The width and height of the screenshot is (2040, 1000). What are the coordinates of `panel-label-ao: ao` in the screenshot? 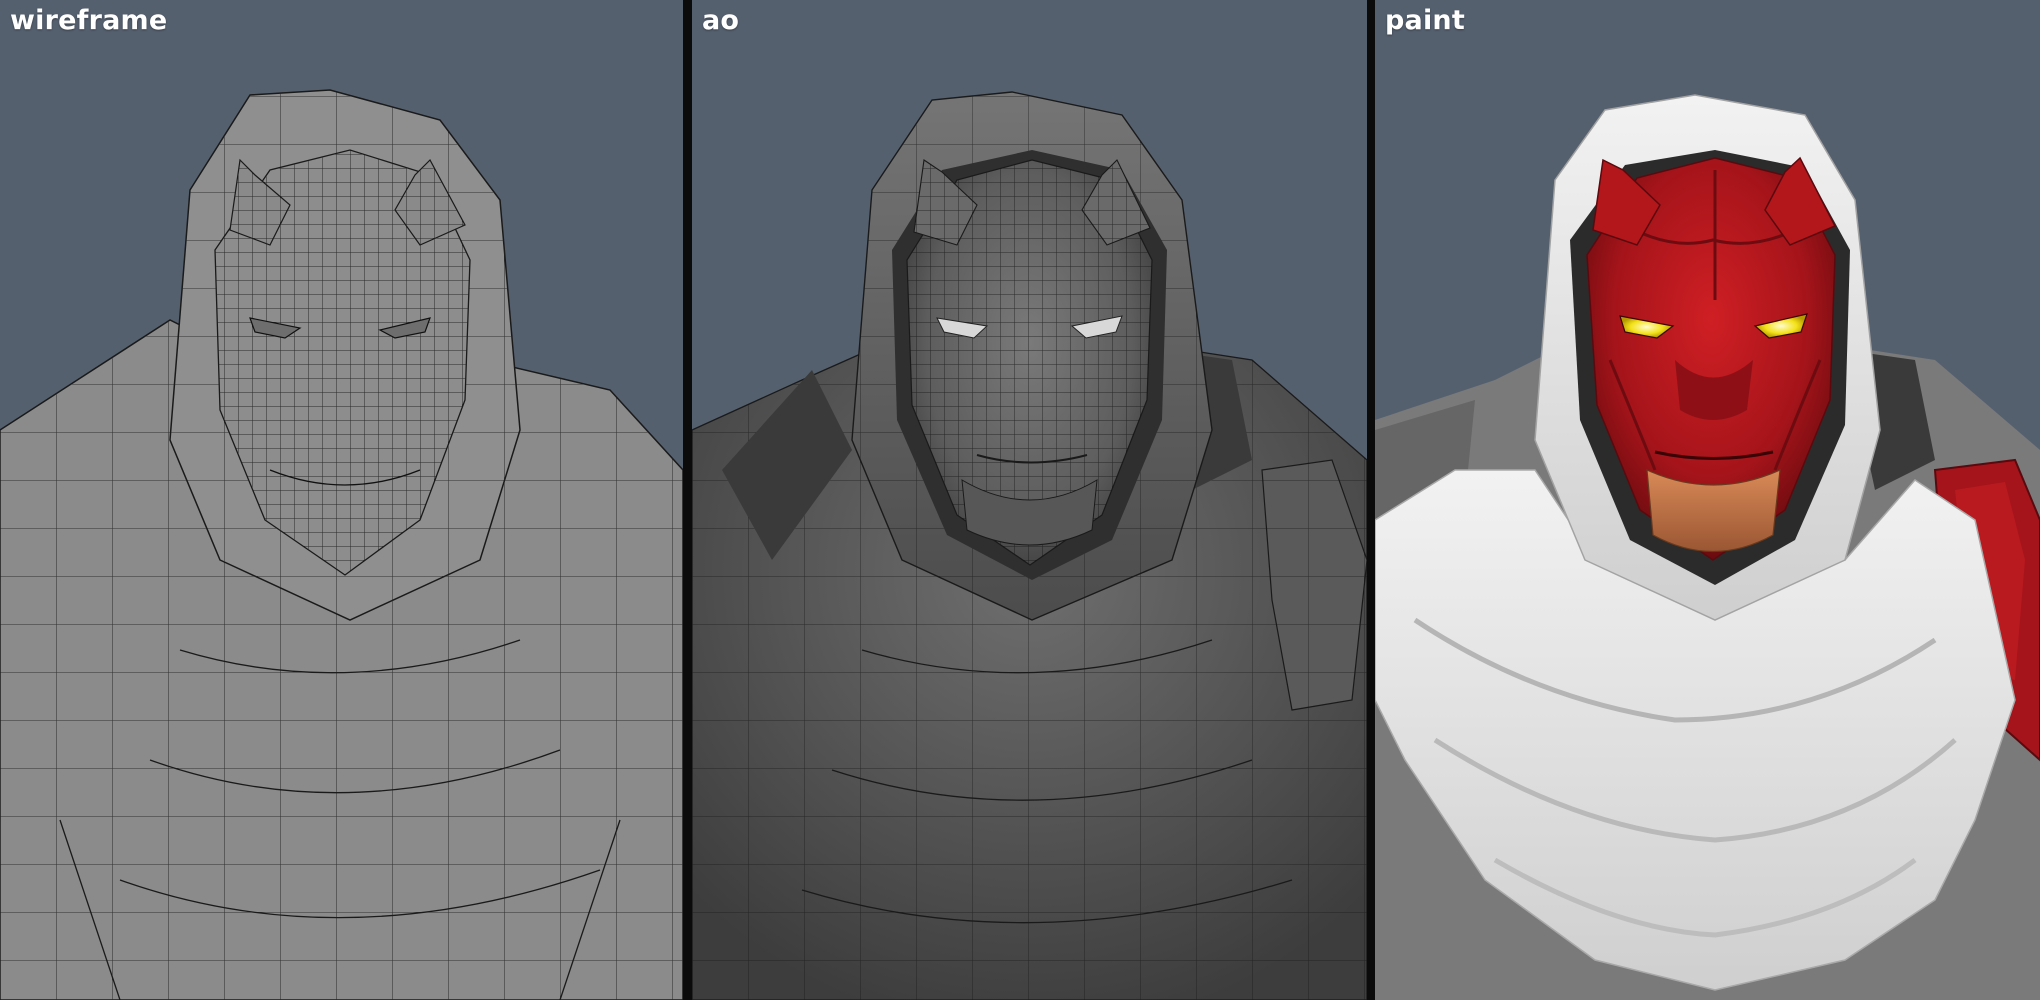 It's located at (721, 20).